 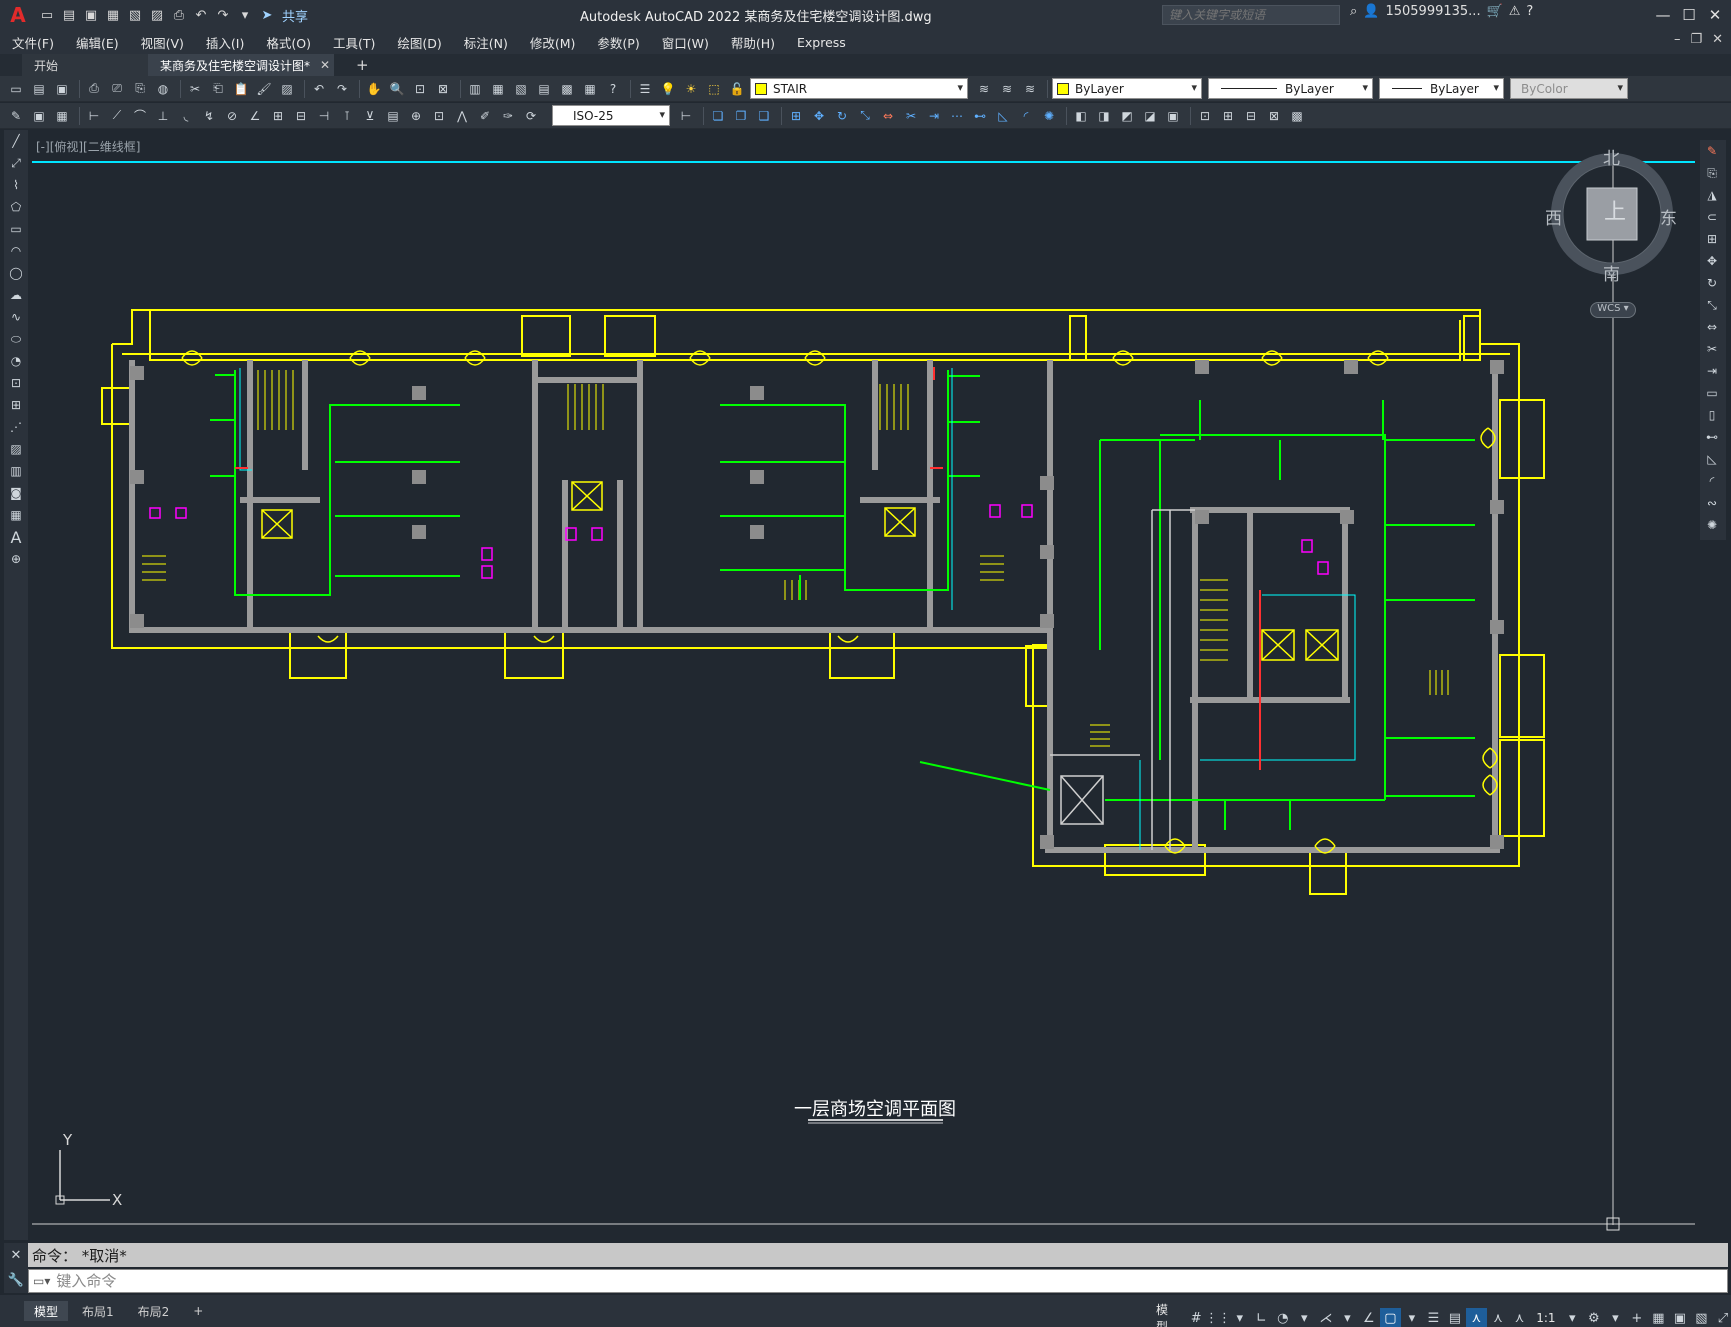 What do you see at coordinates (1594, 1317) in the screenshot?
I see `workspace-gear-icon: ⚙` at bounding box center [1594, 1317].